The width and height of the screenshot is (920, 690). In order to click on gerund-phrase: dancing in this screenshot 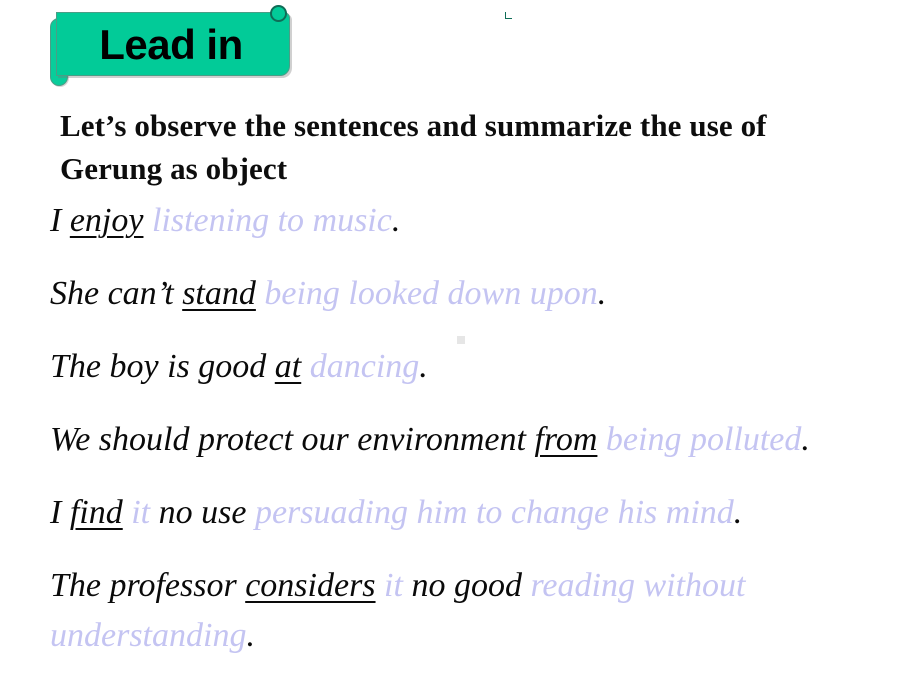, I will do `click(364, 366)`.